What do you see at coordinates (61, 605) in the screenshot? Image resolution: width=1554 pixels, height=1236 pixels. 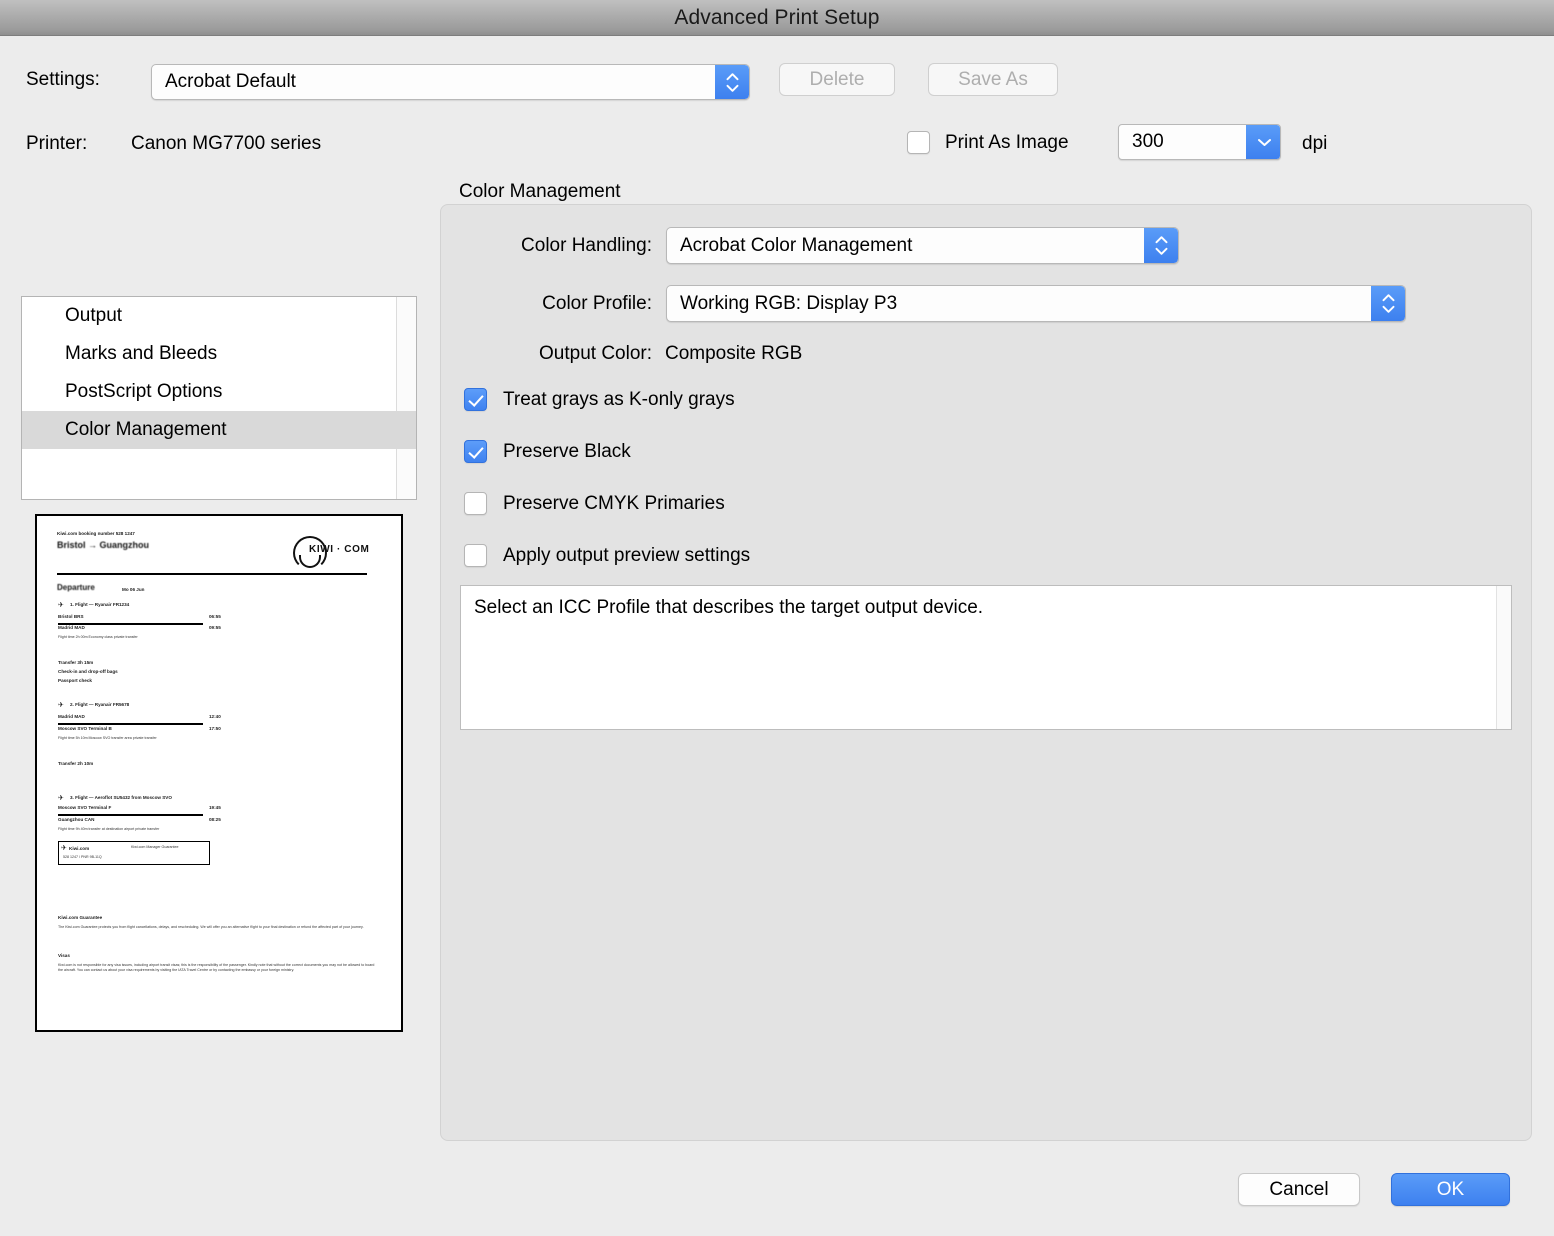 I see `preview-plane-icon-1: ✈` at bounding box center [61, 605].